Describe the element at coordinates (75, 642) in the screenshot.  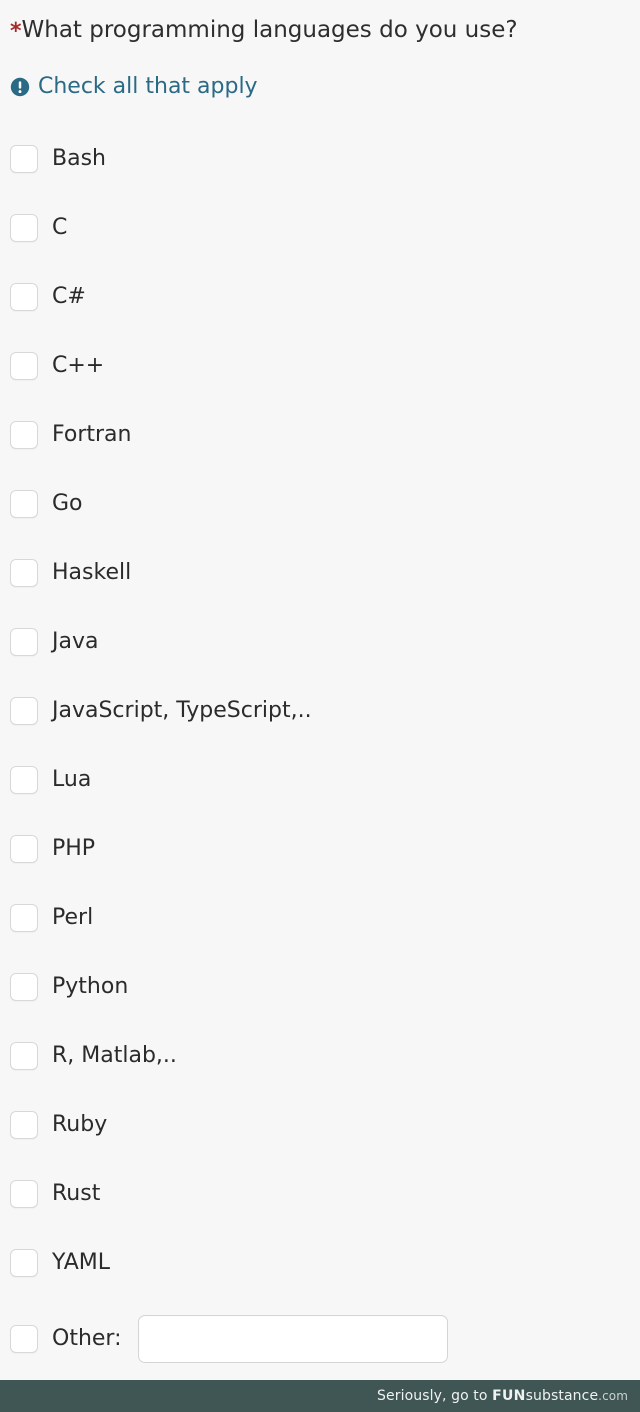
I see `option-label: Java` at that location.